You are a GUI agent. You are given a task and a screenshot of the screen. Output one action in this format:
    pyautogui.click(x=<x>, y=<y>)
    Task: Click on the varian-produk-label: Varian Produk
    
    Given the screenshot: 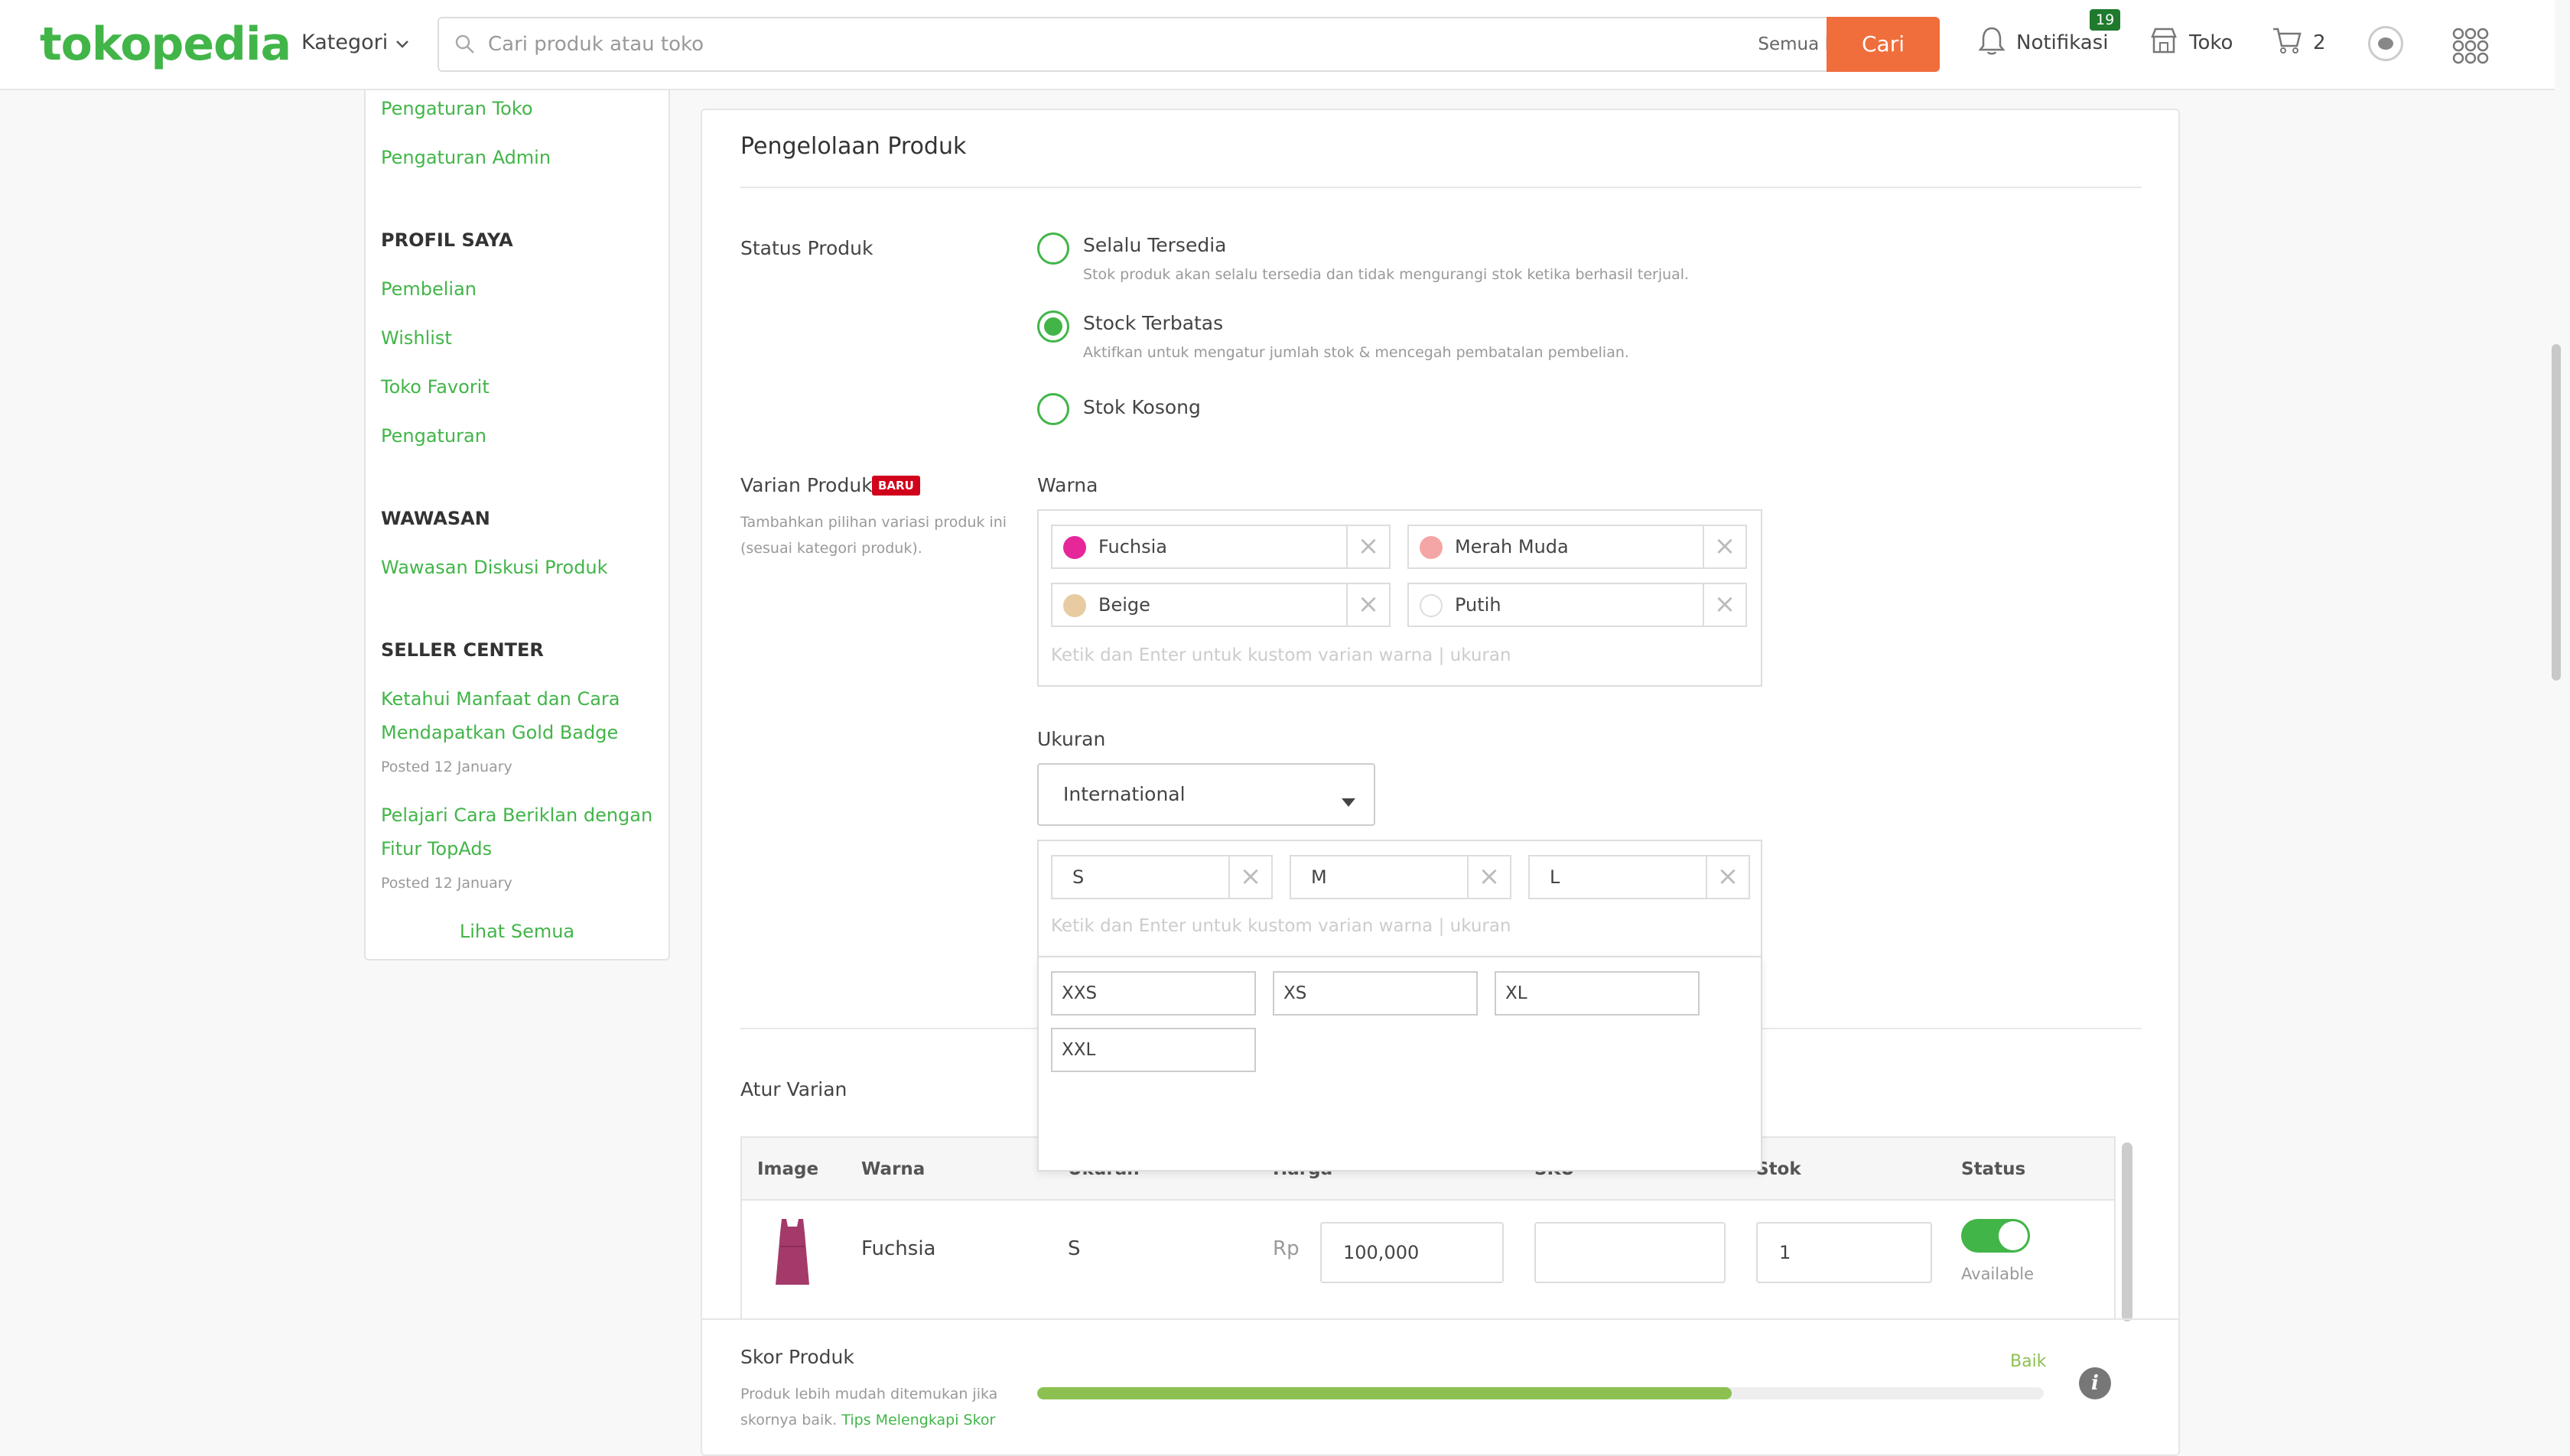 What is the action you would take?
    pyautogui.click(x=806, y=485)
    